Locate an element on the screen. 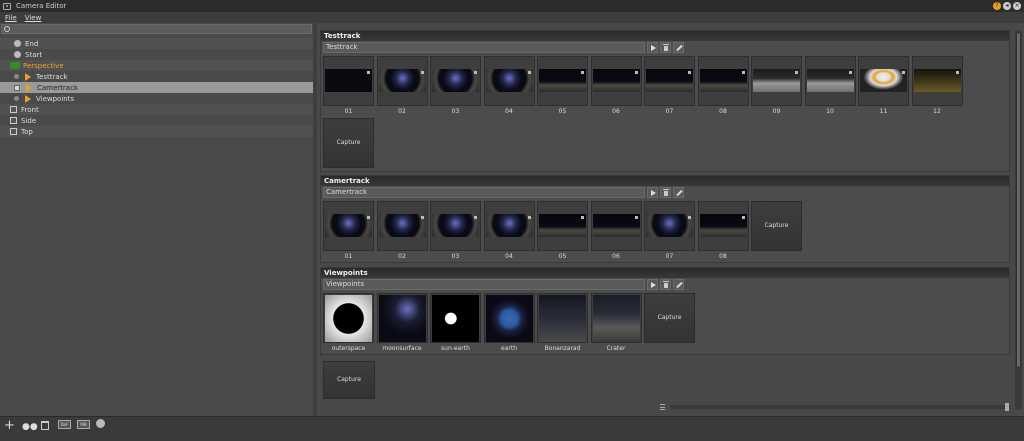 The image size is (1024, 441). close-icon: × is located at coordinates (1017, 6).